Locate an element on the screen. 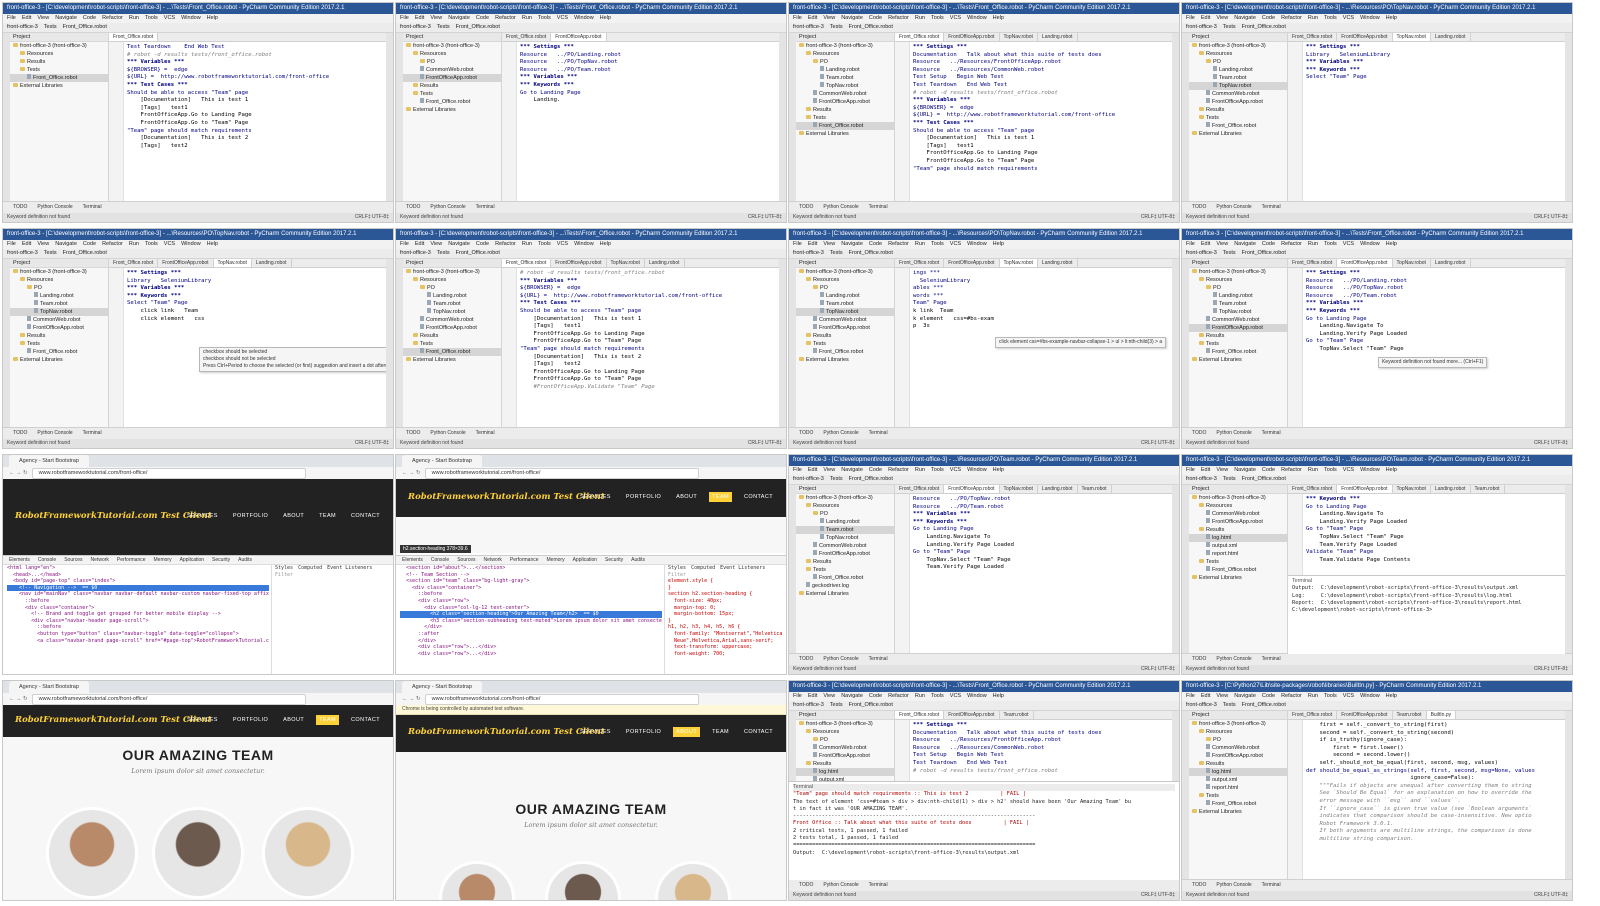 Image resolution: width=1600 pixels, height=906 pixels. tool-window-button: TODO is located at coordinates (1199, 659).